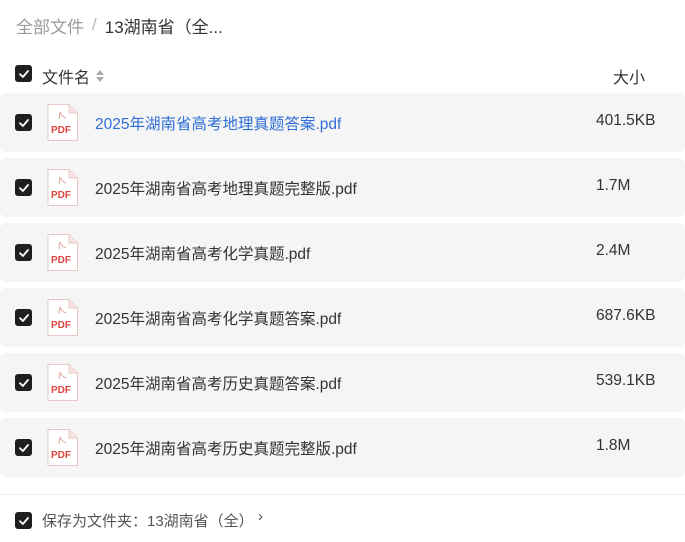 The image size is (685, 542). Describe the element at coordinates (100, 76) in the screenshot. I see `sort-icon` at that location.